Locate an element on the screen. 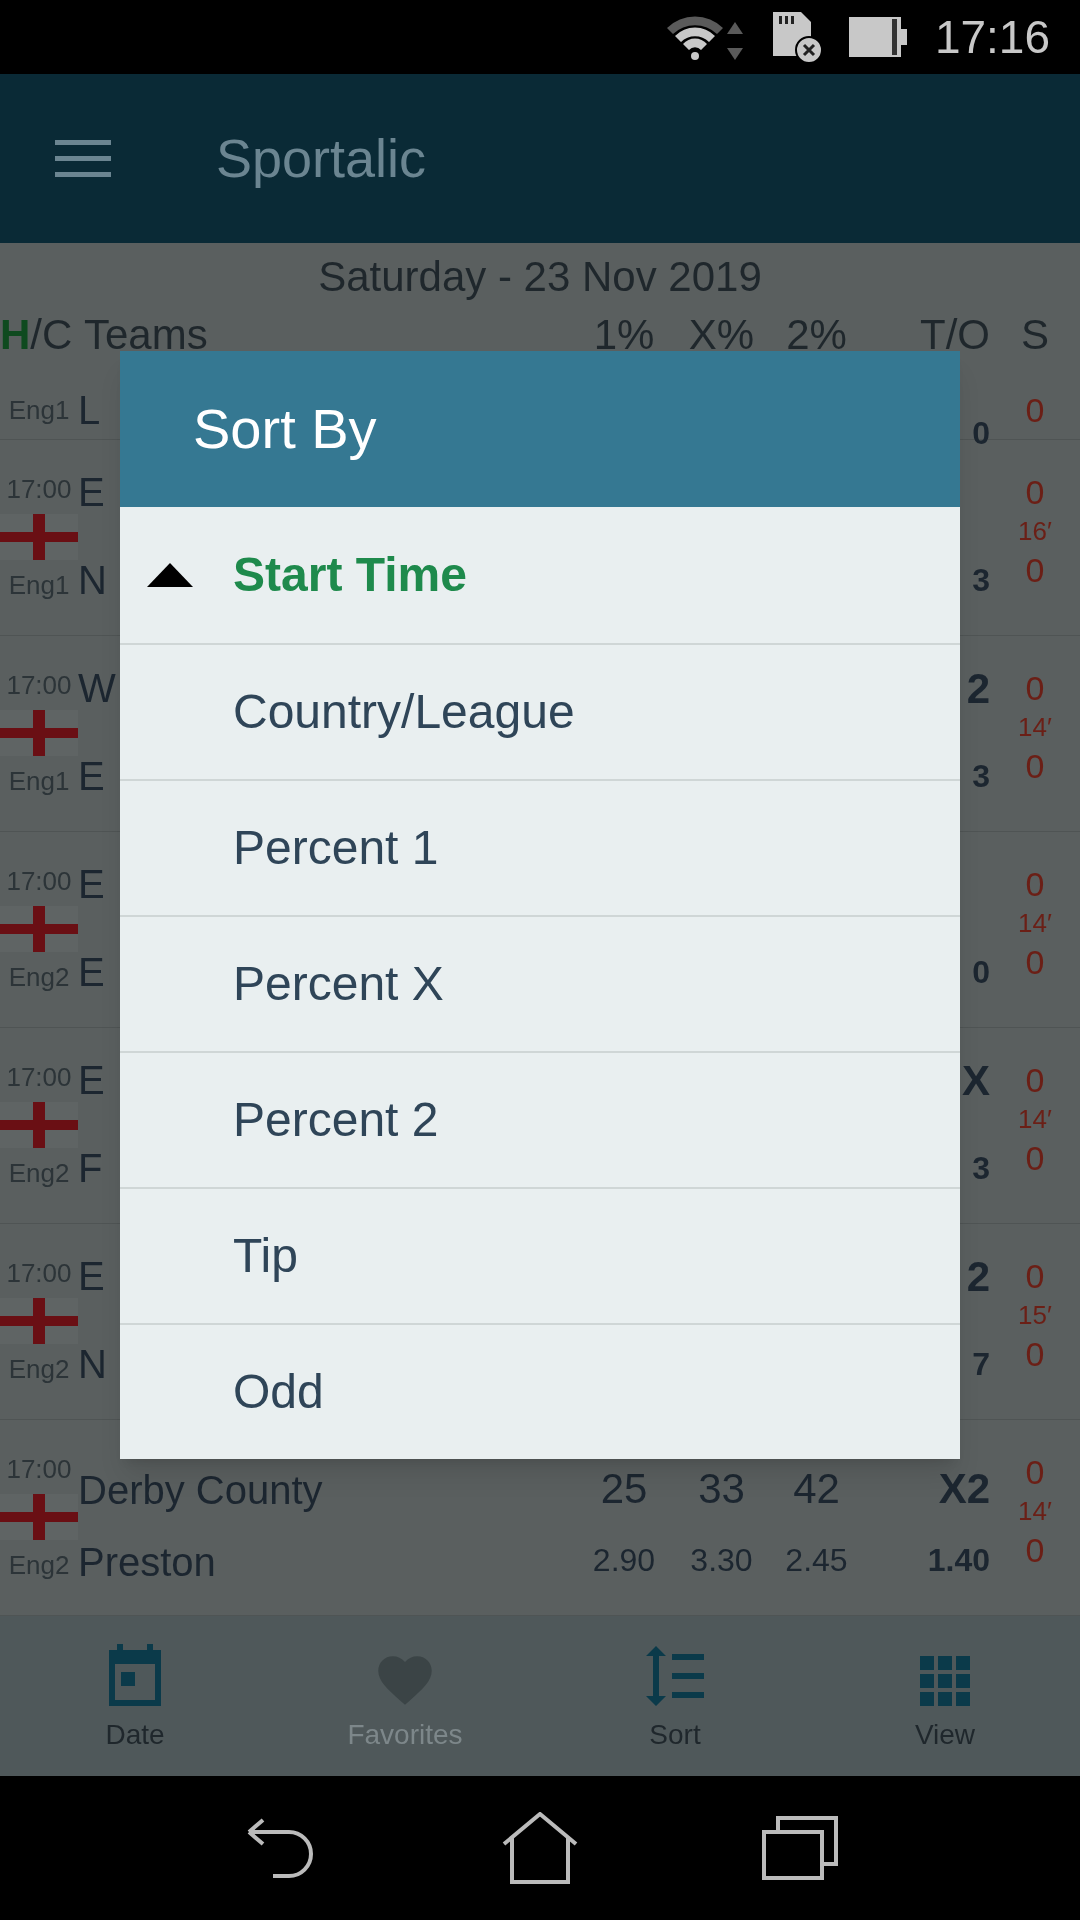  hc-column-header: H/C is located at coordinates (37, 335).